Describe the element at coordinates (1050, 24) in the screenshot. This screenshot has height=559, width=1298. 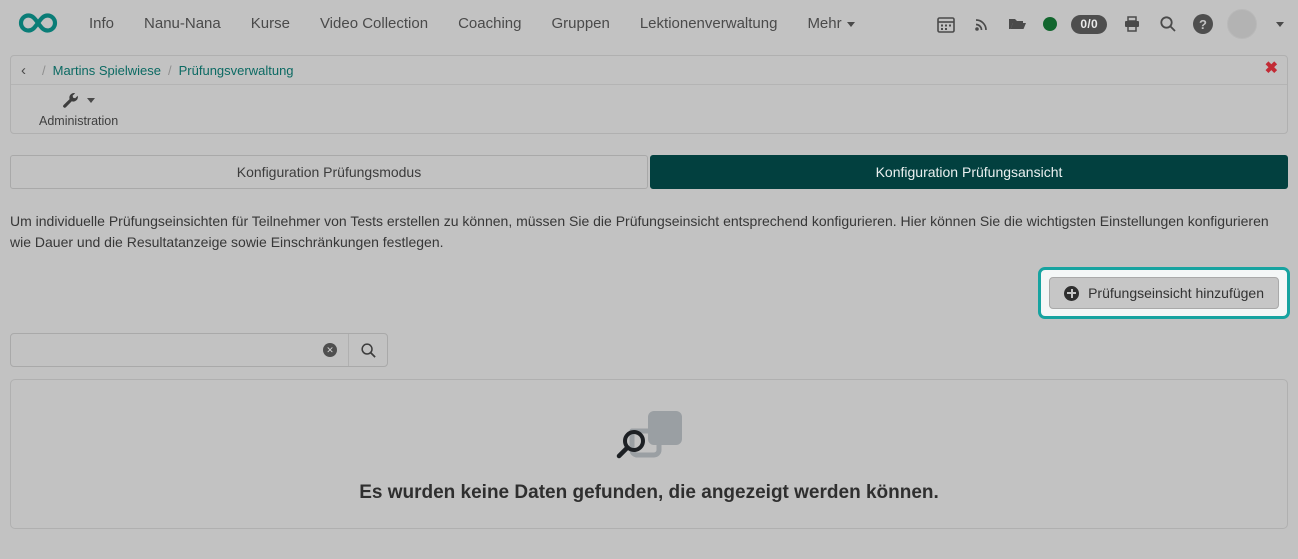
I see `online-status-dot` at that location.